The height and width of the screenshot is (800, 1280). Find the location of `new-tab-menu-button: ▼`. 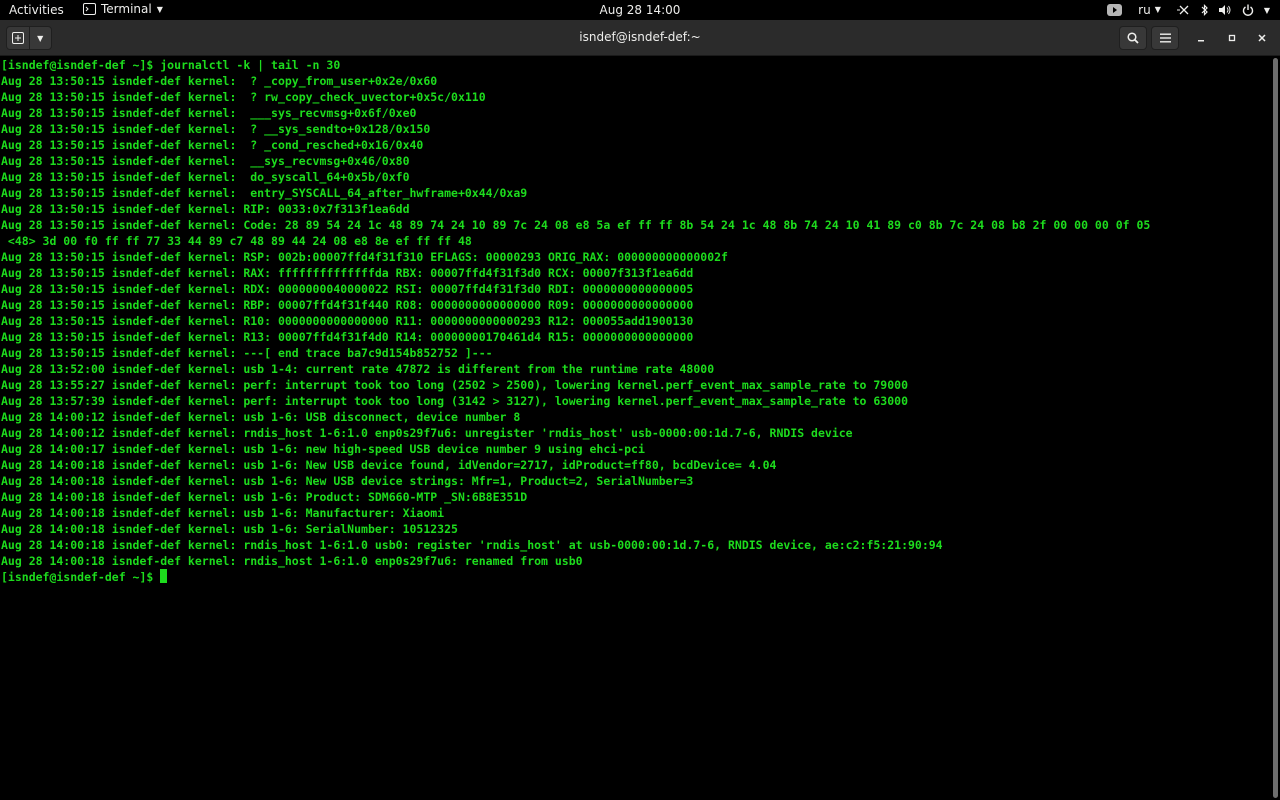

new-tab-menu-button: ▼ is located at coordinates (40, 38).